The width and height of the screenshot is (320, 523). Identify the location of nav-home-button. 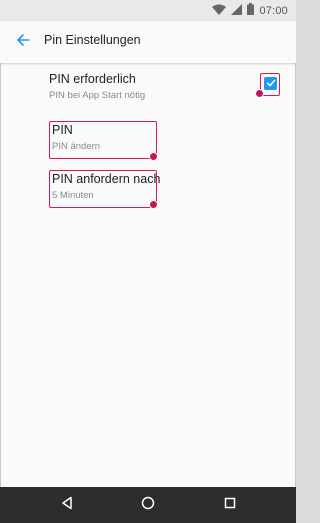
(148, 505).